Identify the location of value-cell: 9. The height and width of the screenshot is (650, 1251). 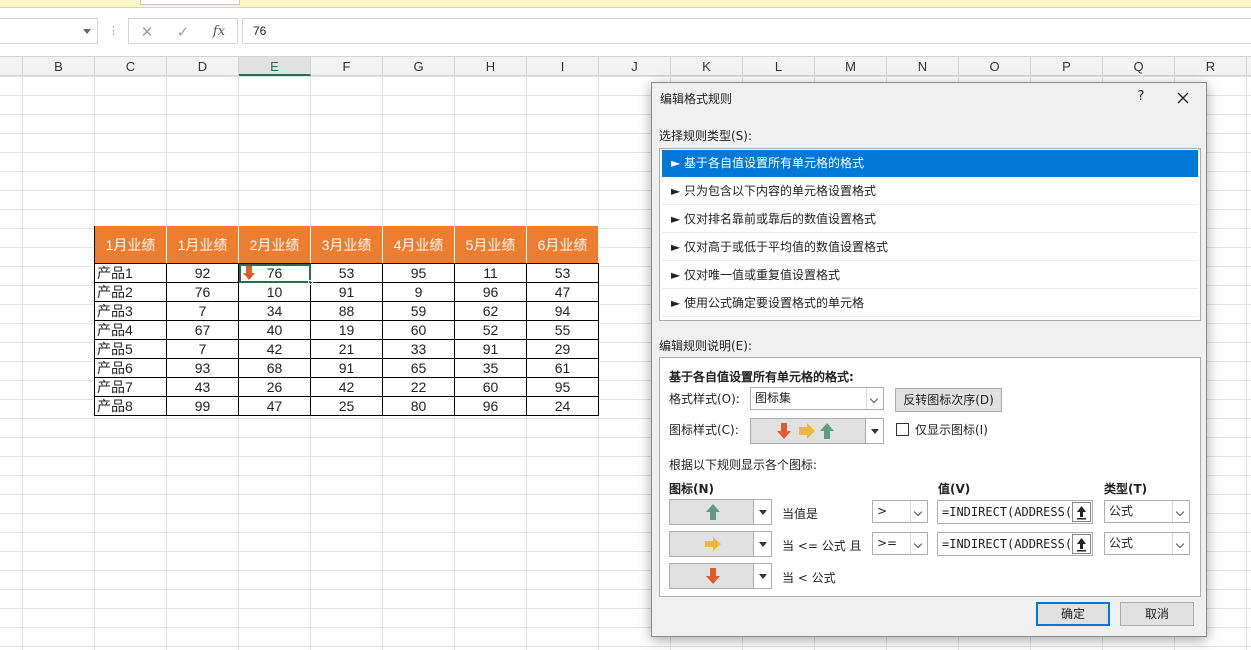
(418, 292).